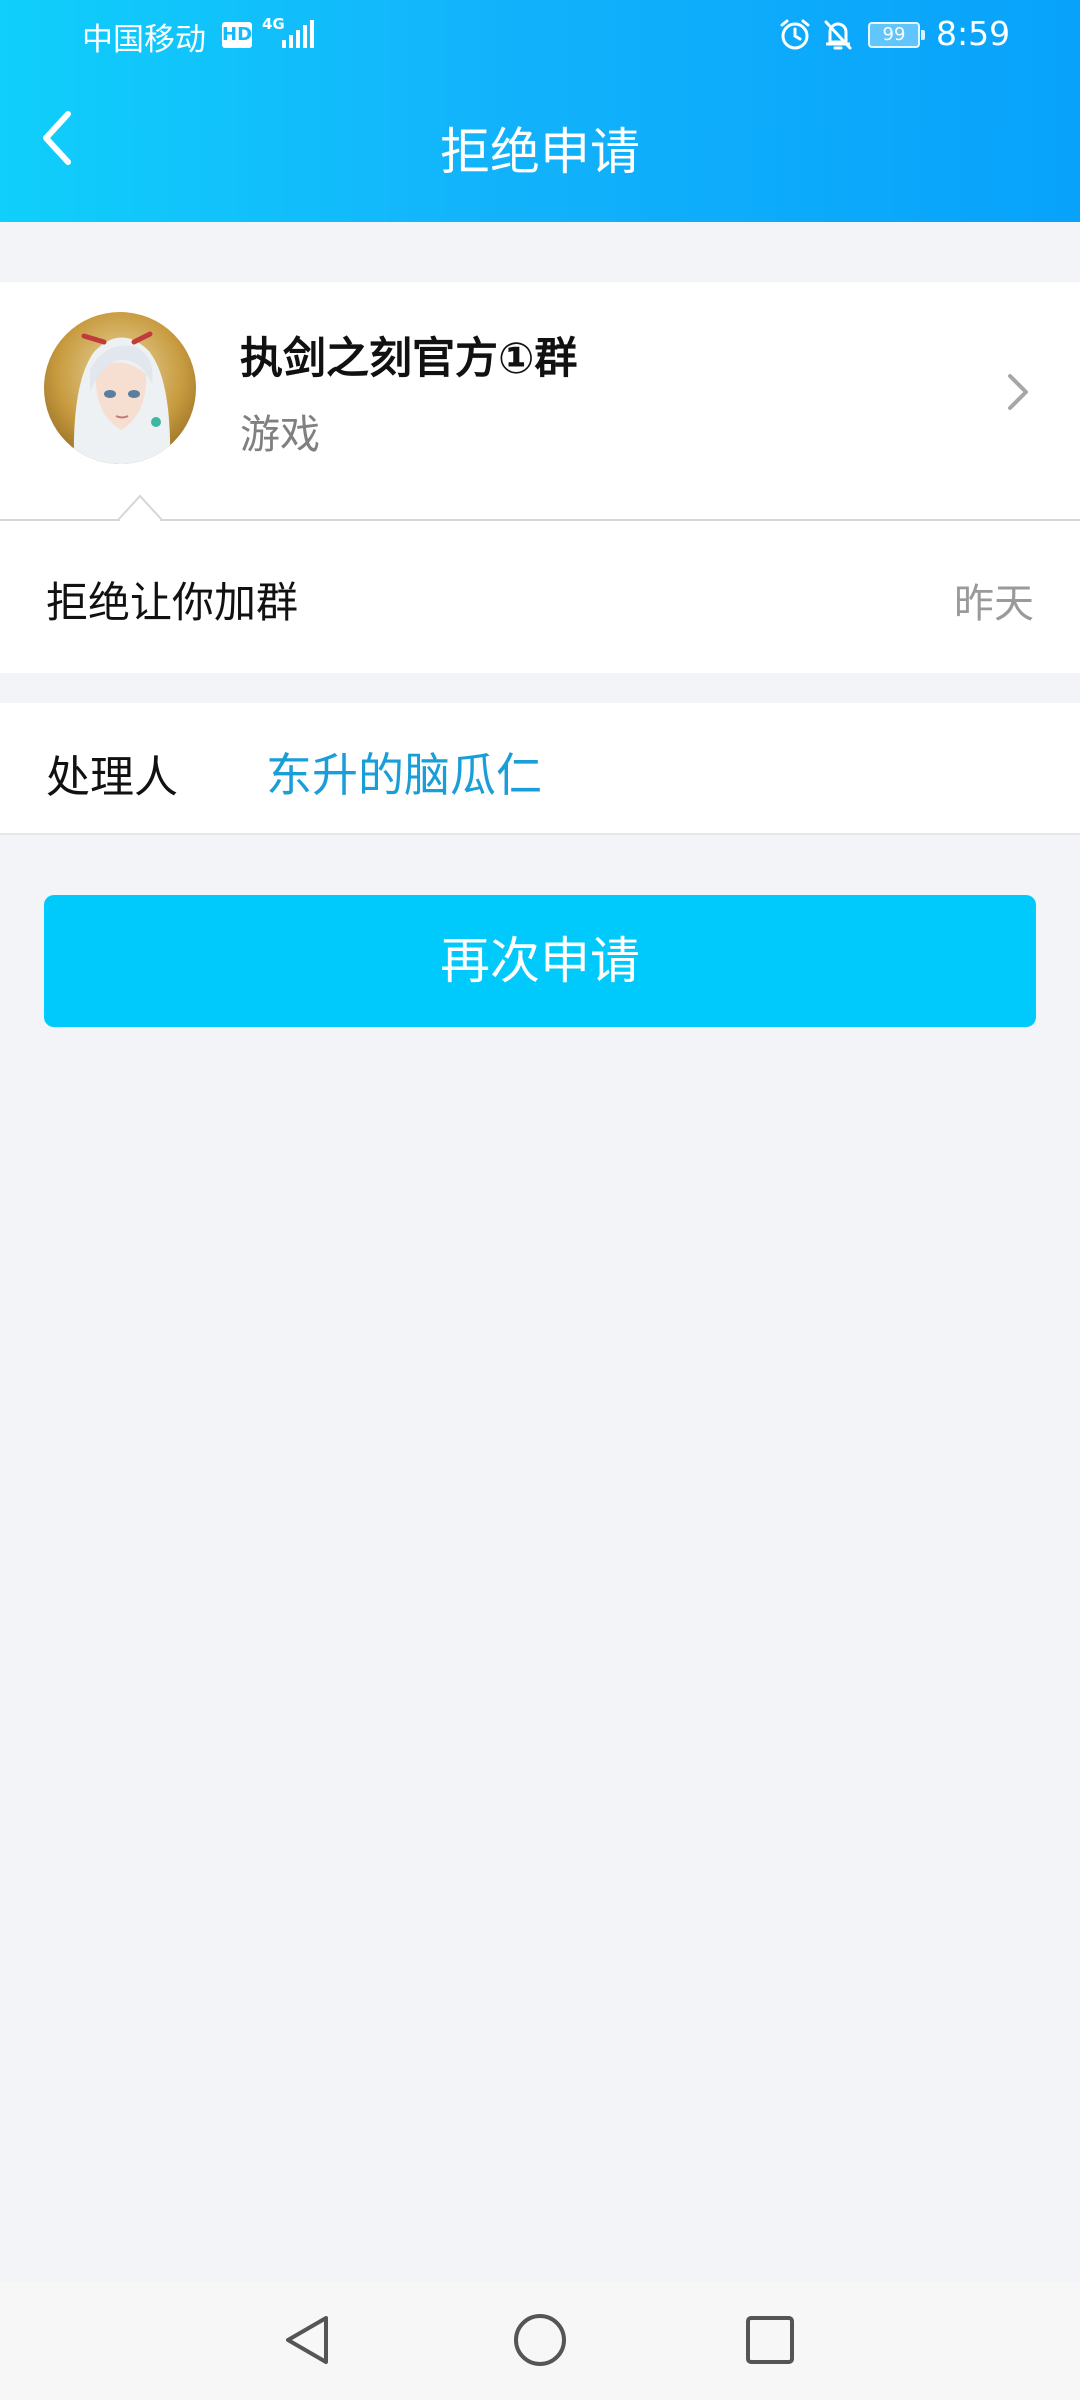  Describe the element at coordinates (923, 35) in the screenshot. I see `battery-tip` at that location.